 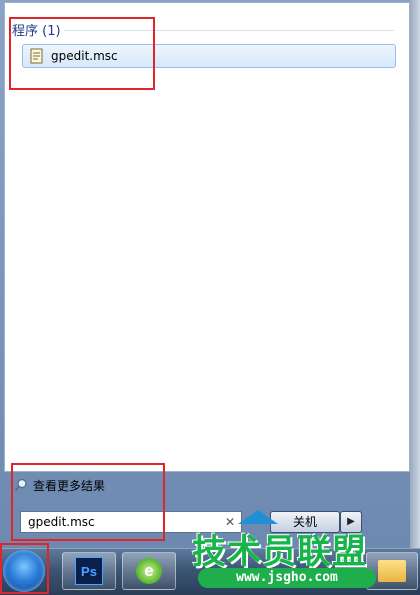 I want to click on taskbar-button-ie: e, so click(x=149, y=571).